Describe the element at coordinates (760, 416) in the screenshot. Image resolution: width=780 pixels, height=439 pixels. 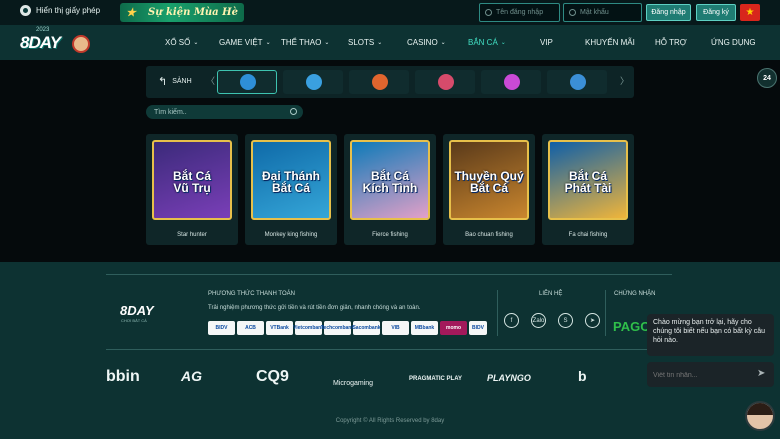
I see `chat-agent-avatar` at that location.